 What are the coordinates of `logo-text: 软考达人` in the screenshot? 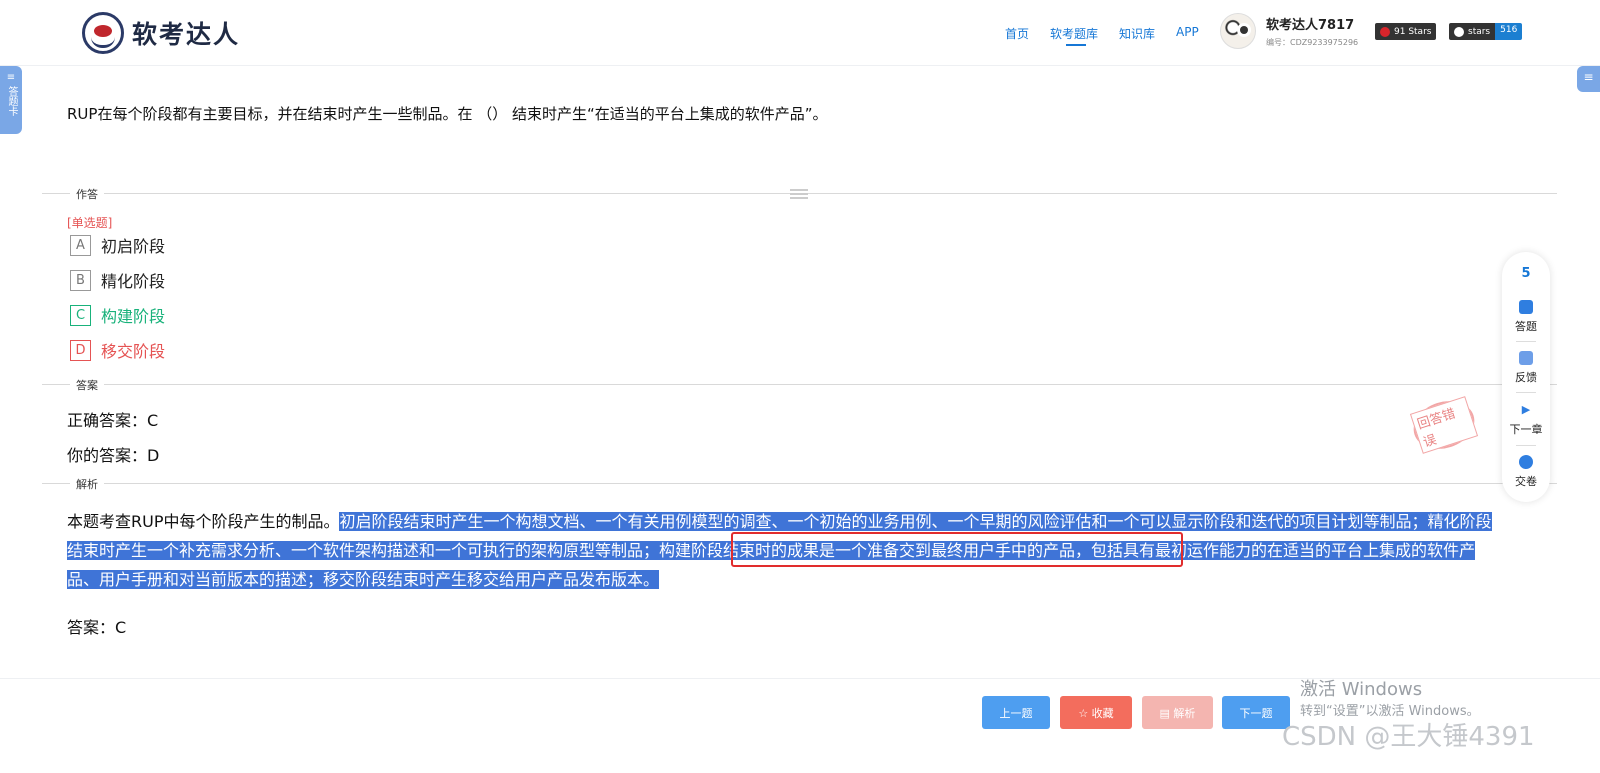 It's located at (186, 34).